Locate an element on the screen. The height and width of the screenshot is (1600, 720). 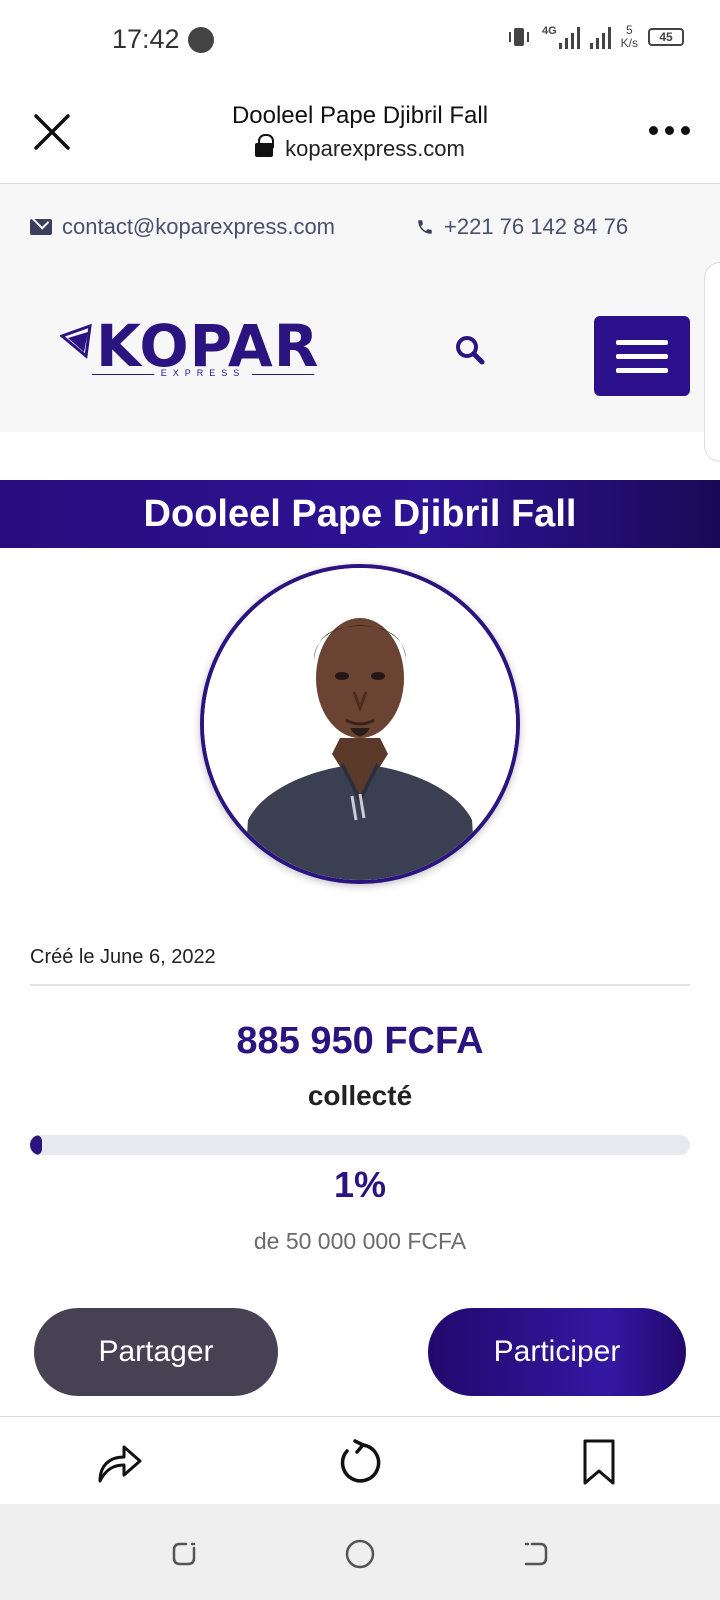
goal-amount: de 50 000 000 FCFA is located at coordinates (360, 1241).